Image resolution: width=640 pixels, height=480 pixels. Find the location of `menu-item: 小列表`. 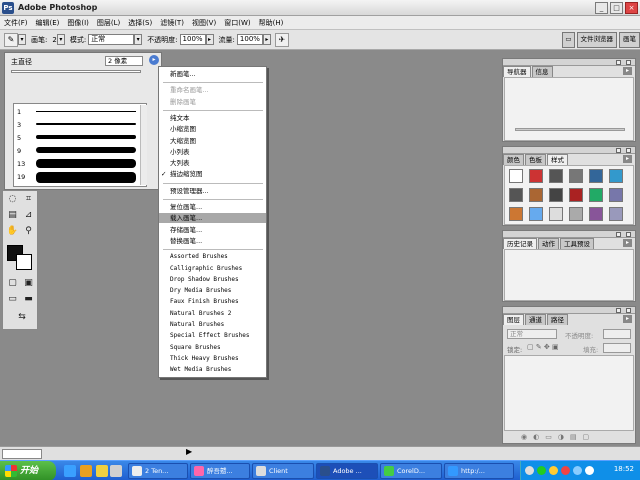

menu-item: 小列表 is located at coordinates (212, 152).